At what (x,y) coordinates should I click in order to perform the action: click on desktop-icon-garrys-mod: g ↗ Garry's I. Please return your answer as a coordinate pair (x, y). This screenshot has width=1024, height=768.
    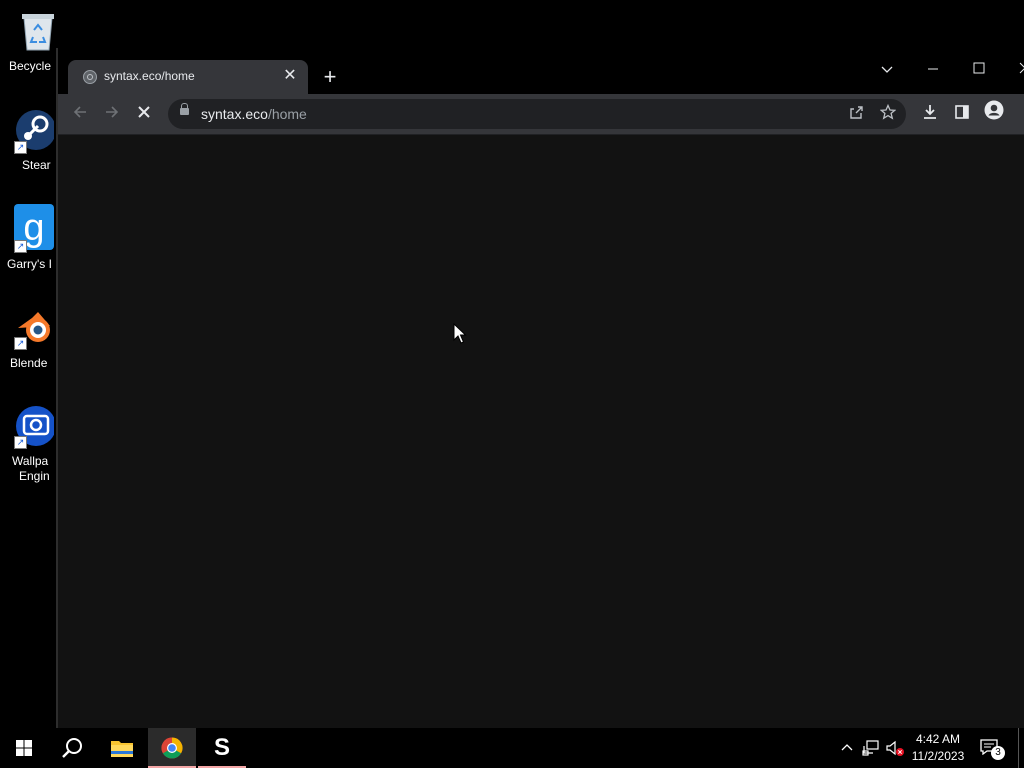
    Looking at the image, I should click on (30, 239).